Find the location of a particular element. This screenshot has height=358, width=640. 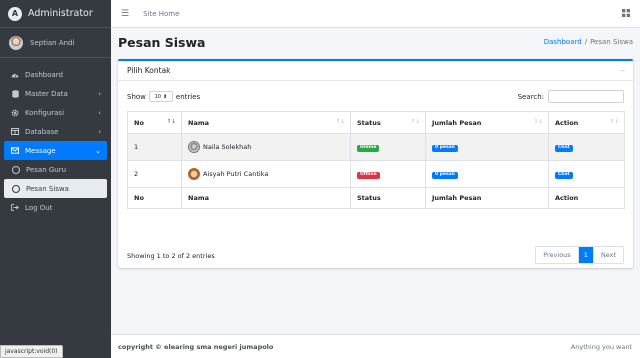

dashboard-icon is located at coordinates (15, 74).